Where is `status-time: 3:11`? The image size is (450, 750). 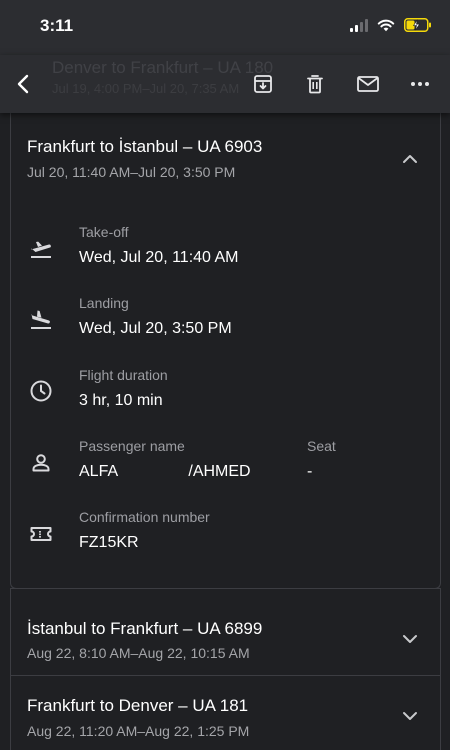
status-time: 3:11 is located at coordinates (57, 25).